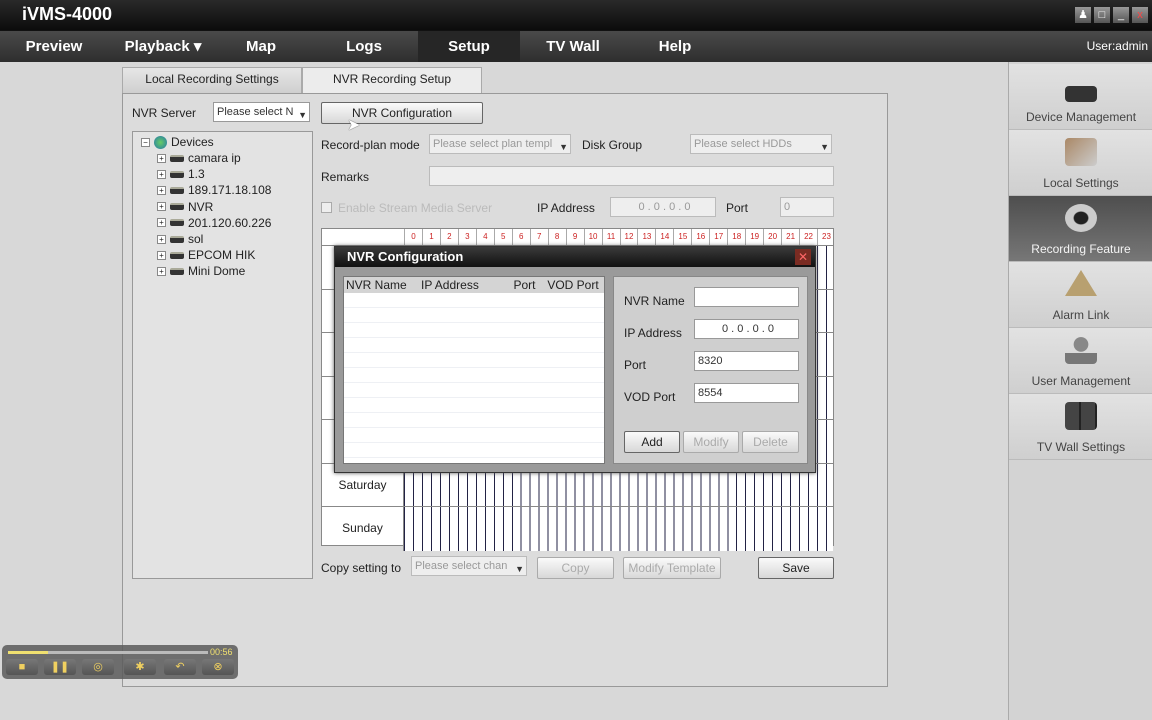 The height and width of the screenshot is (720, 1152). Describe the element at coordinates (1080, 229) in the screenshot. I see `sidebar-item-recording-feature: Recording Feature` at that location.